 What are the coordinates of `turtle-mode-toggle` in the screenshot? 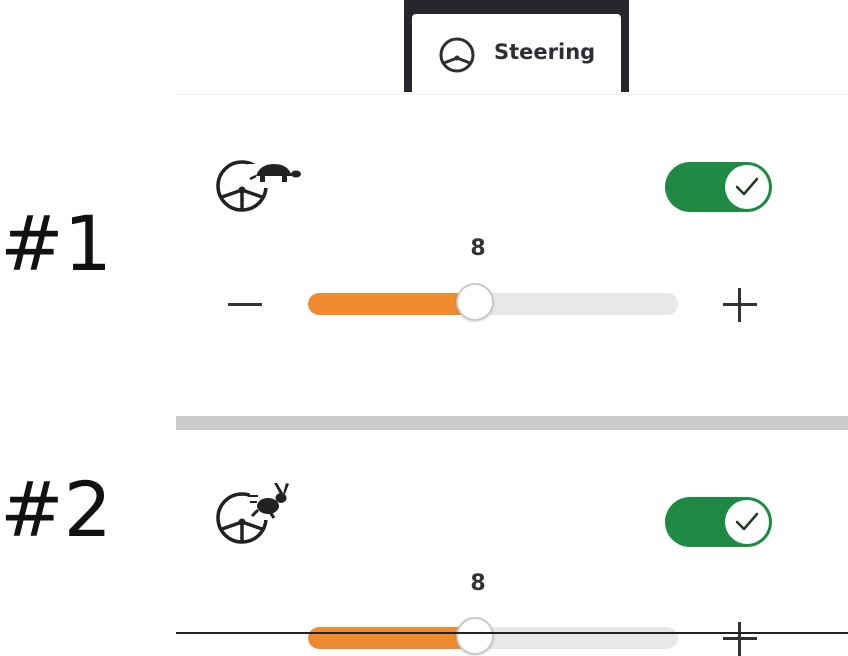 It's located at (718, 187).